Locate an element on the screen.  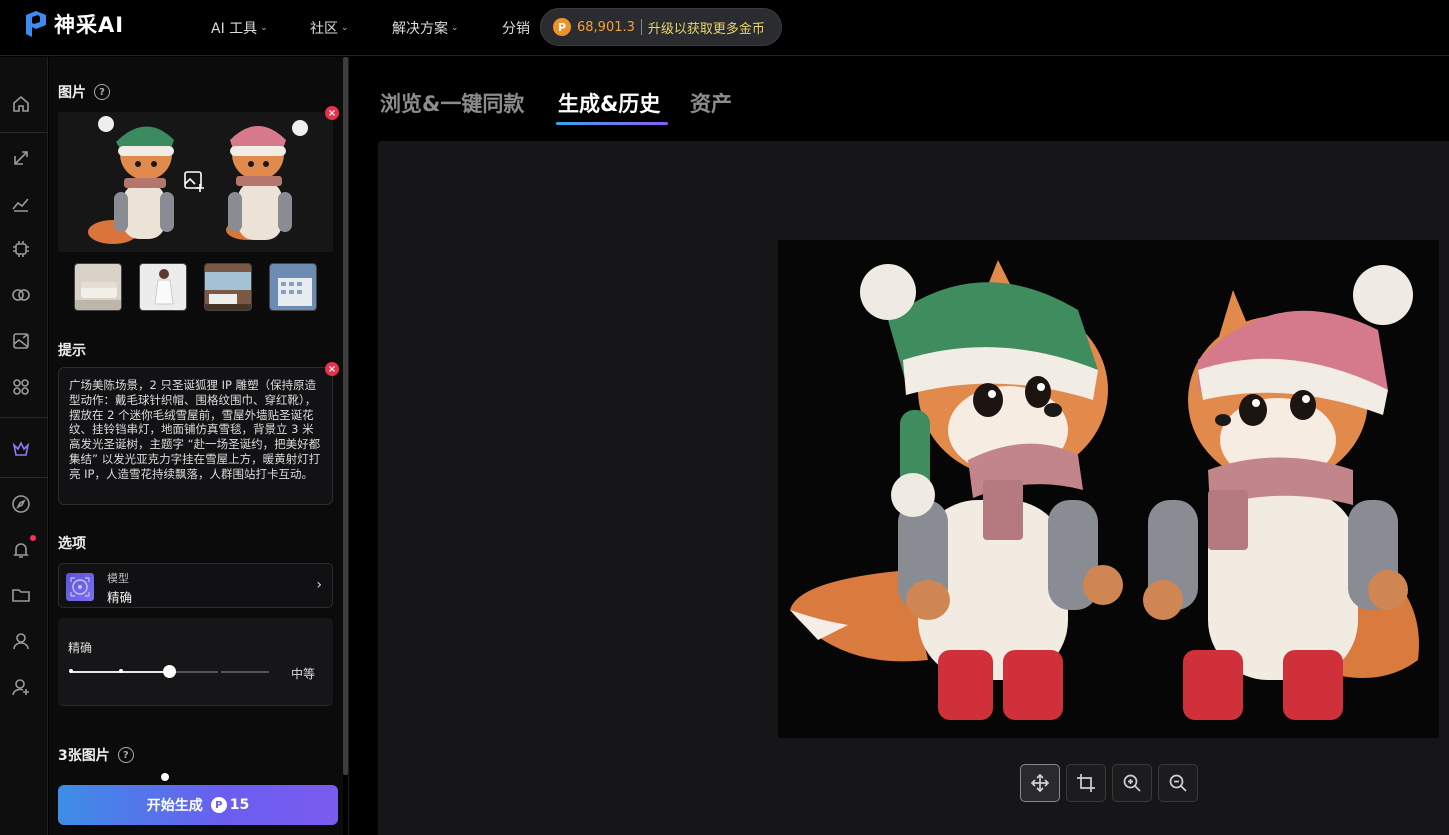
nav-distribution: 分销 is located at coordinates (516, 28).